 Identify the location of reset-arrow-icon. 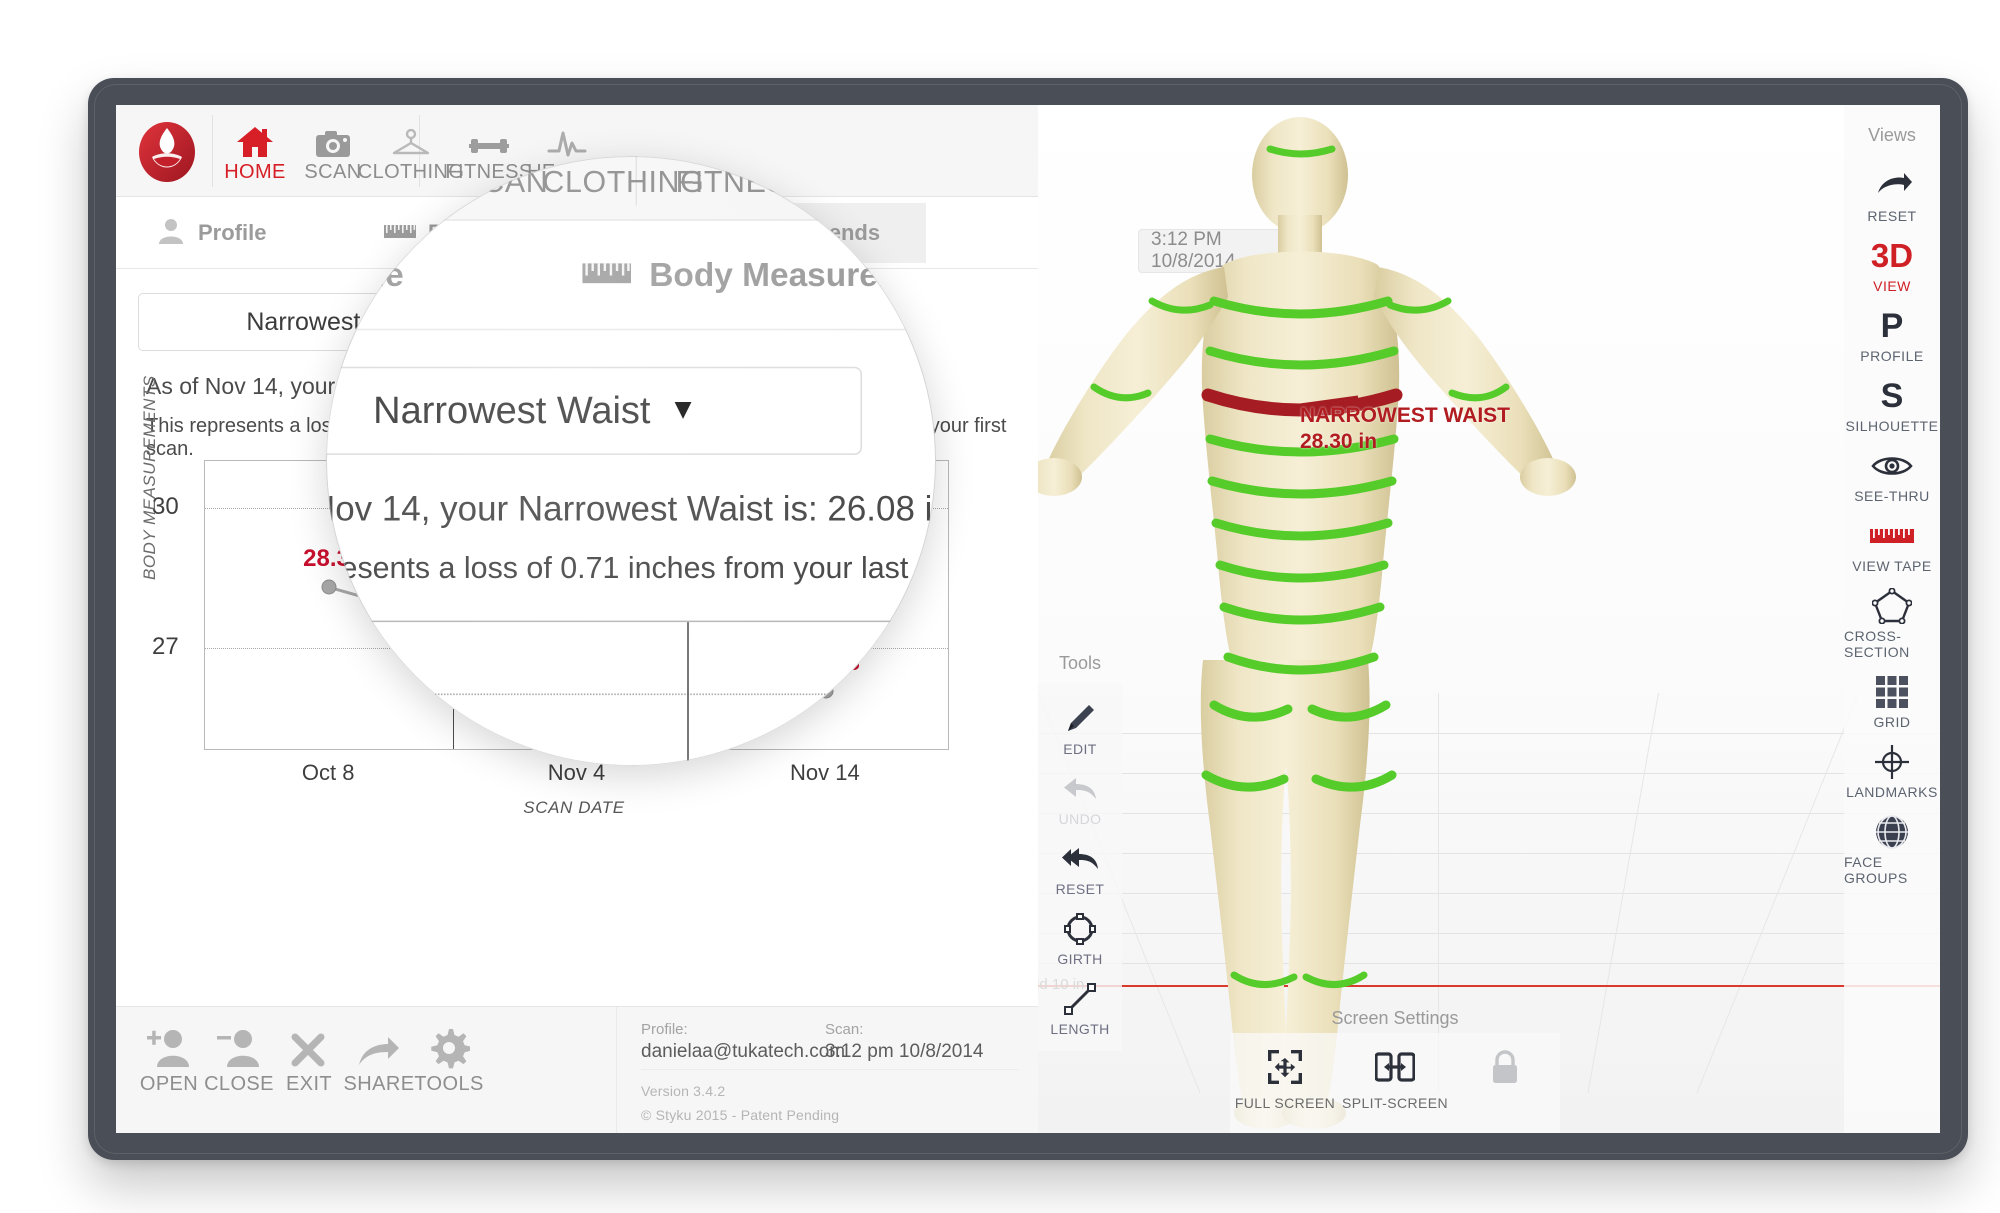
(1080, 859).